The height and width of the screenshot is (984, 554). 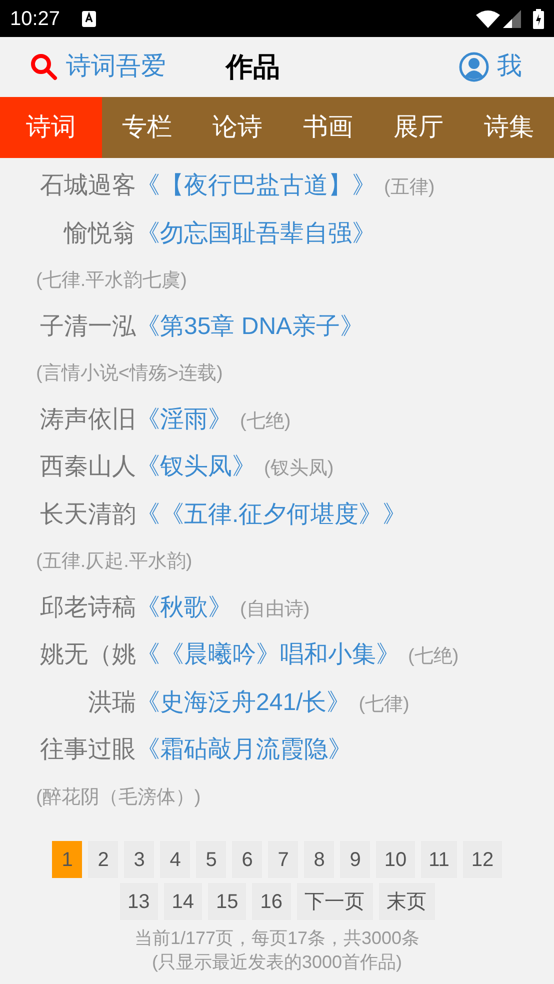 What do you see at coordinates (87, 750) in the screenshot?
I see `author-name: 往事过眼` at bounding box center [87, 750].